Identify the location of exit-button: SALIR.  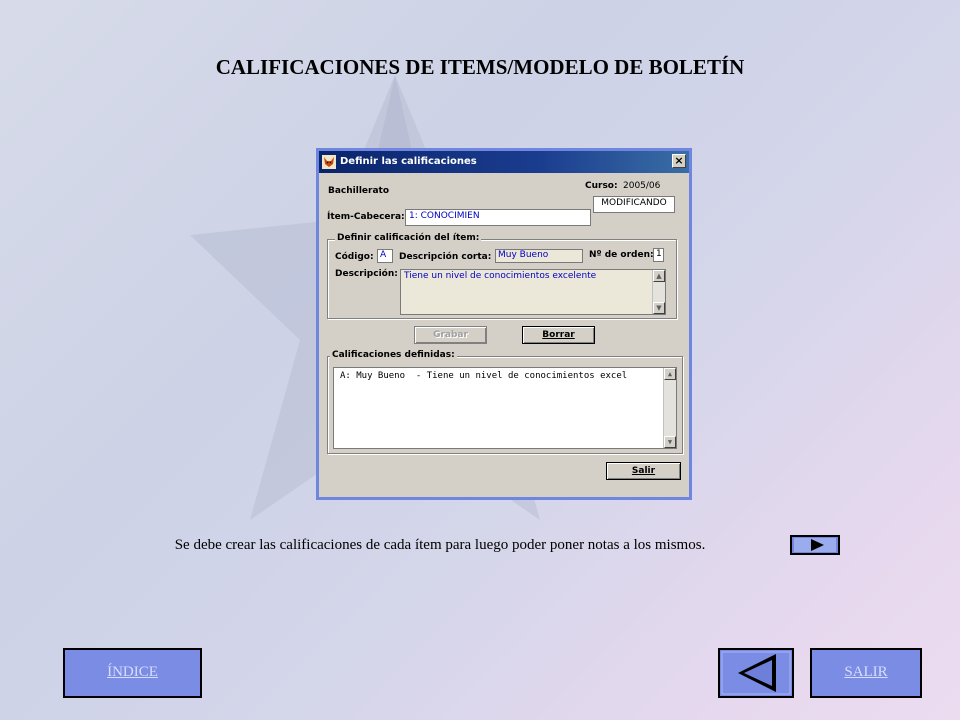
(866, 673).